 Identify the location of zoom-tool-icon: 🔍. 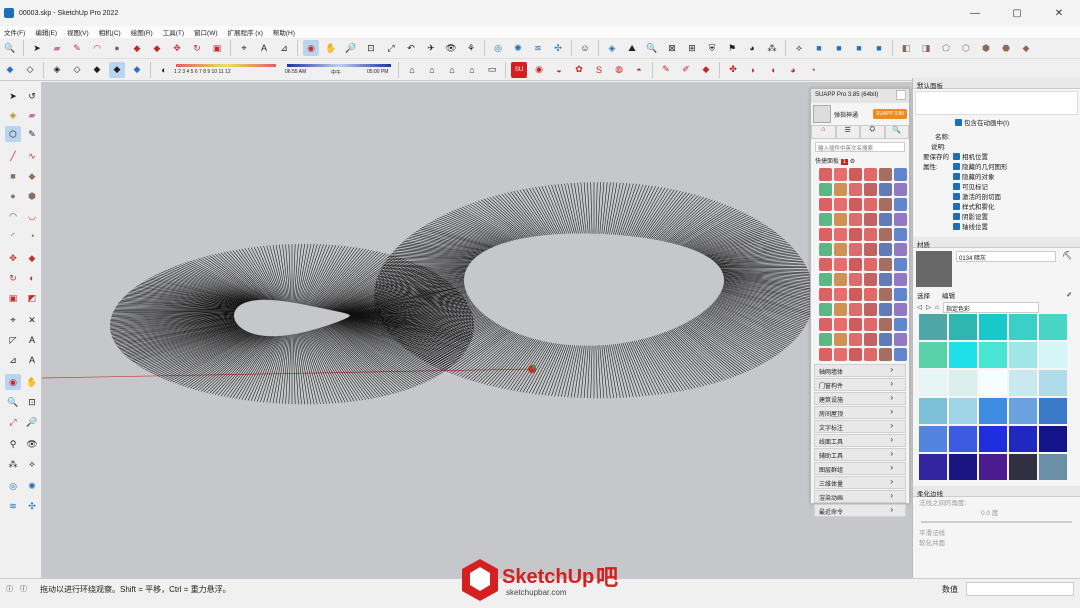
(13, 402).